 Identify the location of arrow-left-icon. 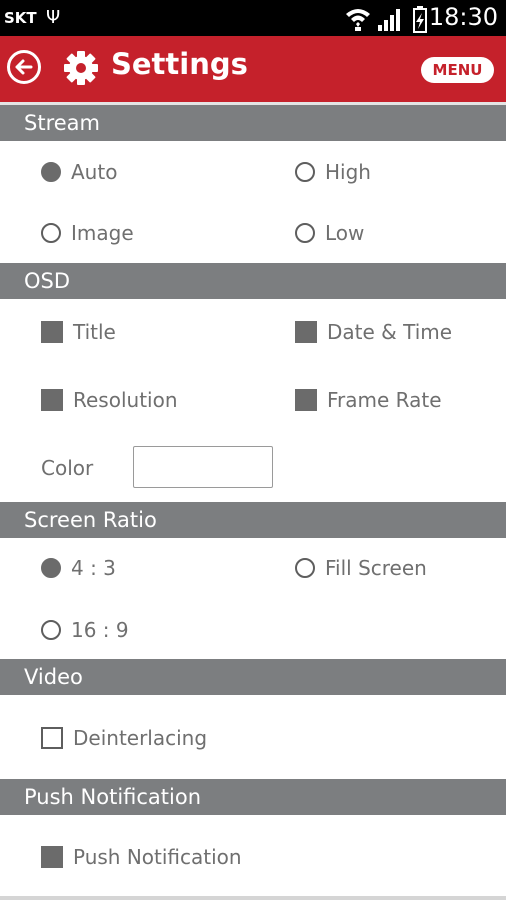
(24, 67).